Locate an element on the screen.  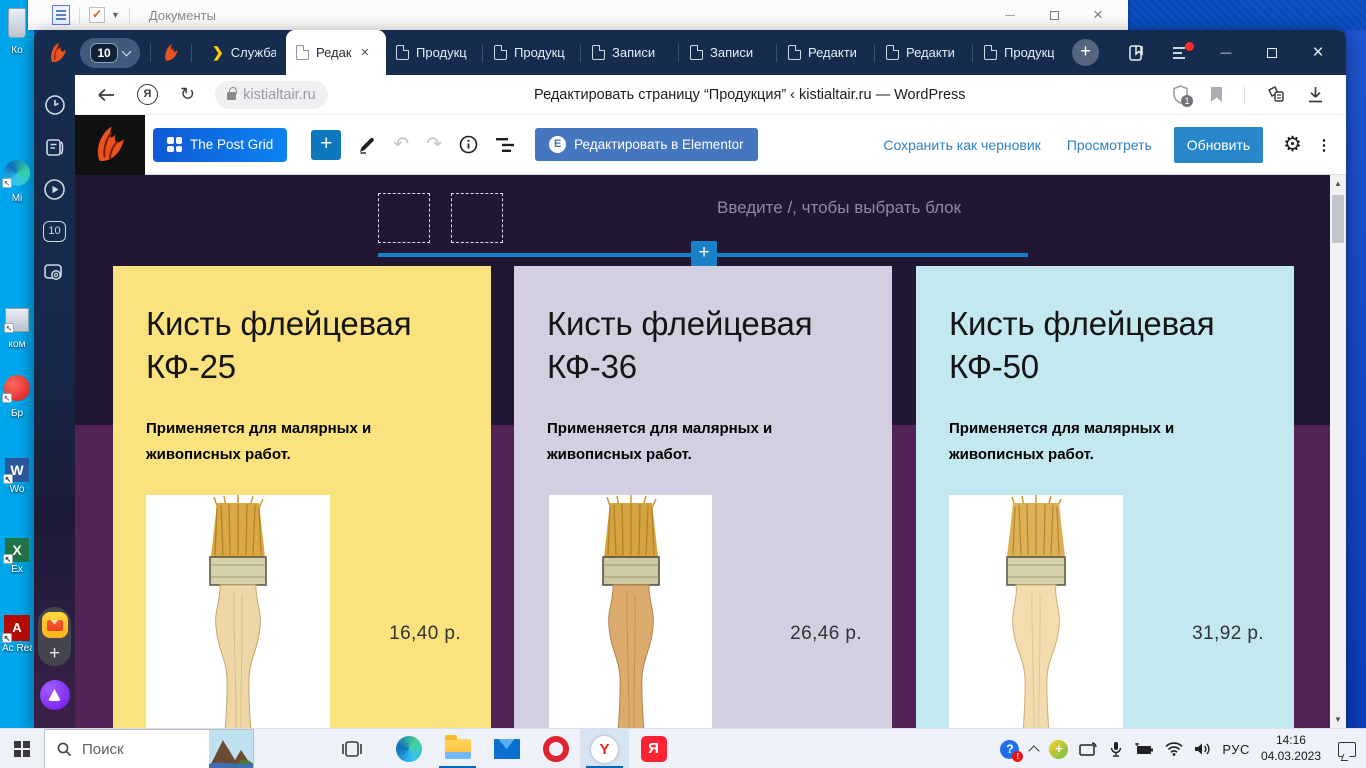
document-icon is located at coordinates (61, 15).